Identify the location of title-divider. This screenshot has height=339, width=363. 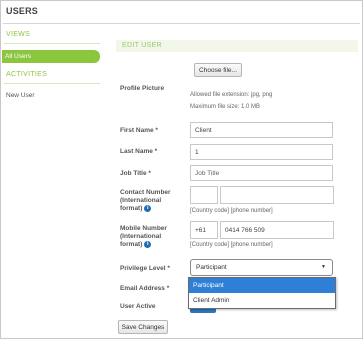
(181, 23).